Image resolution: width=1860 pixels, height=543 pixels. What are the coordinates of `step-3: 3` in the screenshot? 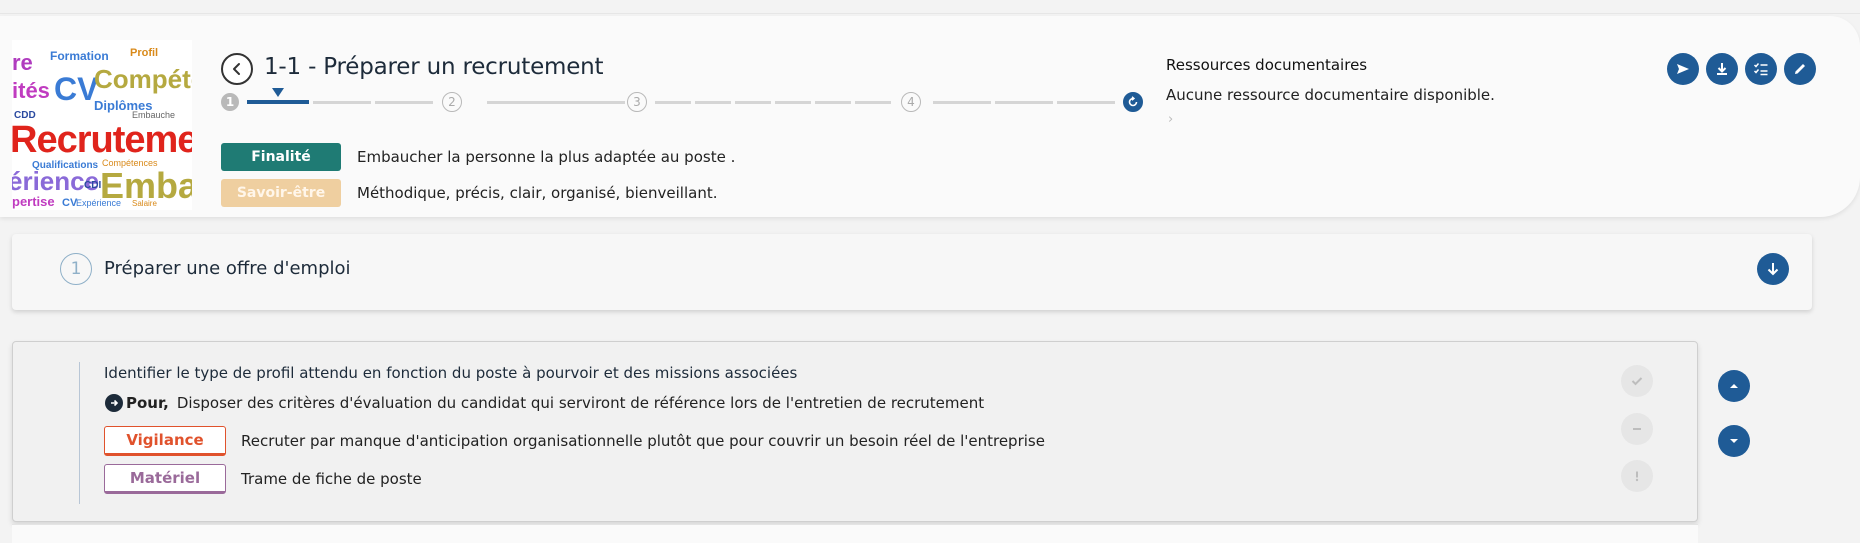 It's located at (637, 102).